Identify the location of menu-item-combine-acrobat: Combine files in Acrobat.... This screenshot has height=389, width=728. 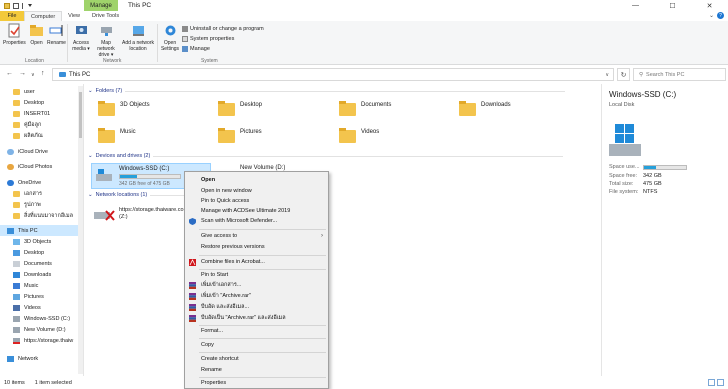
(256, 262).